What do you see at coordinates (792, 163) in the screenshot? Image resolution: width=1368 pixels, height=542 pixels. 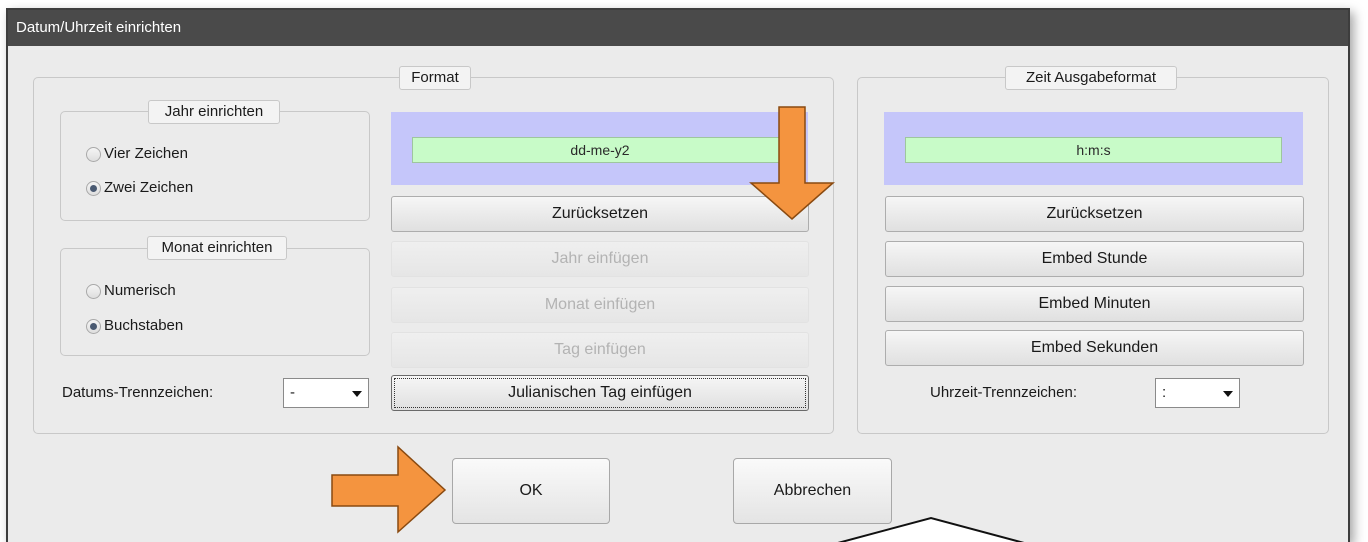 I see `down-arrow-annotation` at bounding box center [792, 163].